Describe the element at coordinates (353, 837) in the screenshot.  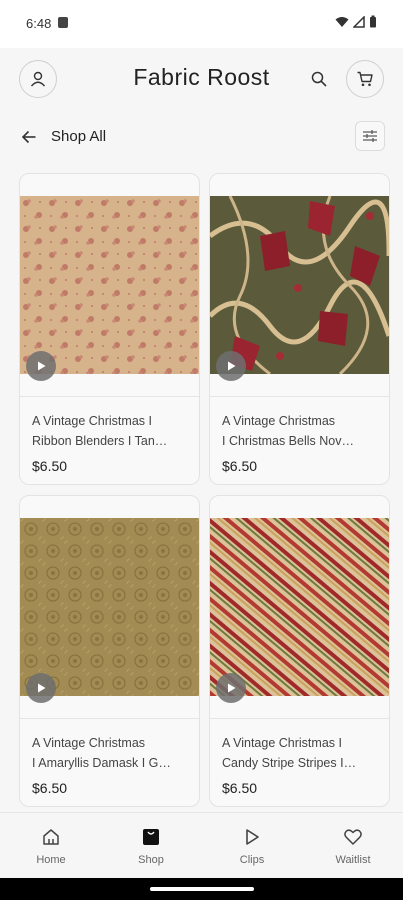
I see `heart-icon` at that location.